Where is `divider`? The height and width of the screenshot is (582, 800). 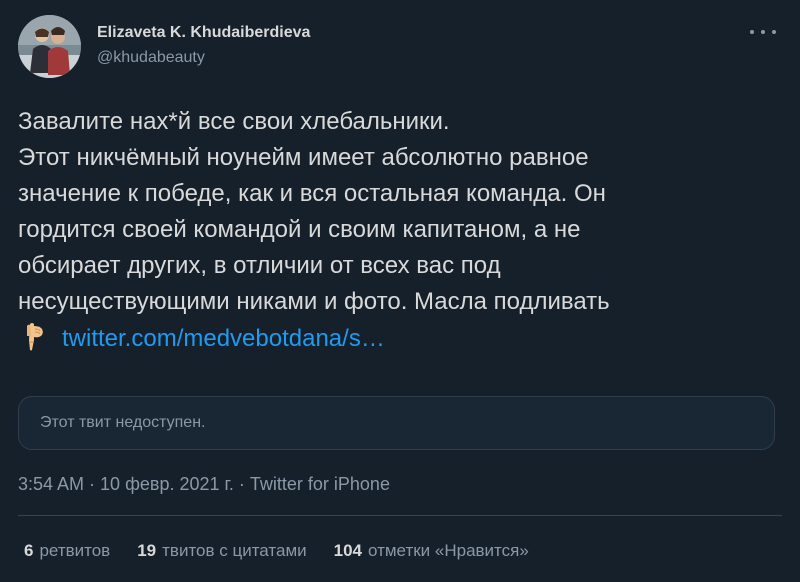 divider is located at coordinates (400, 515).